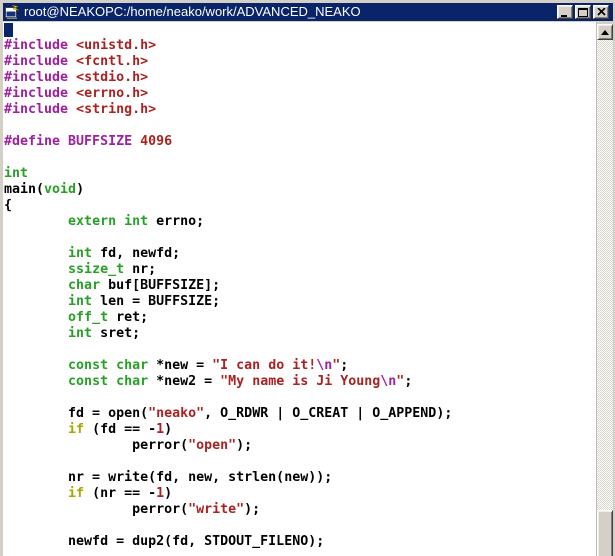 The width and height of the screenshot is (615, 556). What do you see at coordinates (601, 12) in the screenshot?
I see `close-button` at bounding box center [601, 12].